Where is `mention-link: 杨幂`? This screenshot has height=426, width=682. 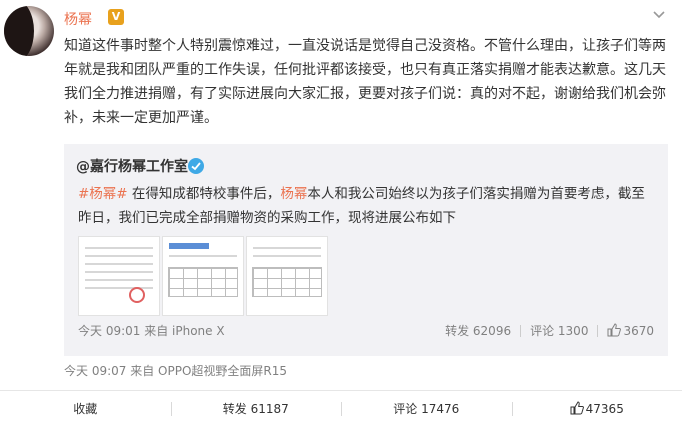 mention-link: 杨幂 is located at coordinates (293, 194).